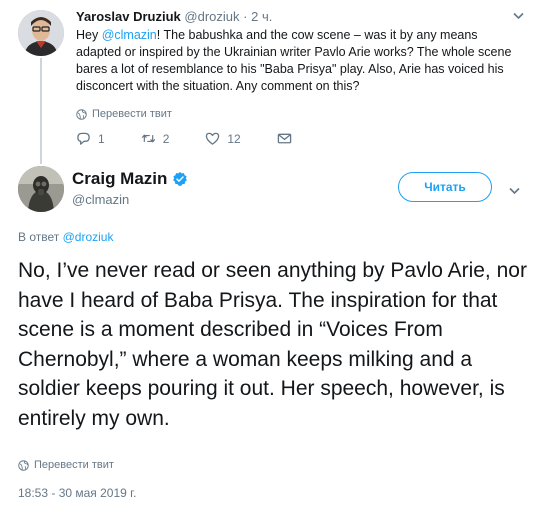 The image size is (538, 505). I want to click on like-icon, so click(213, 138).